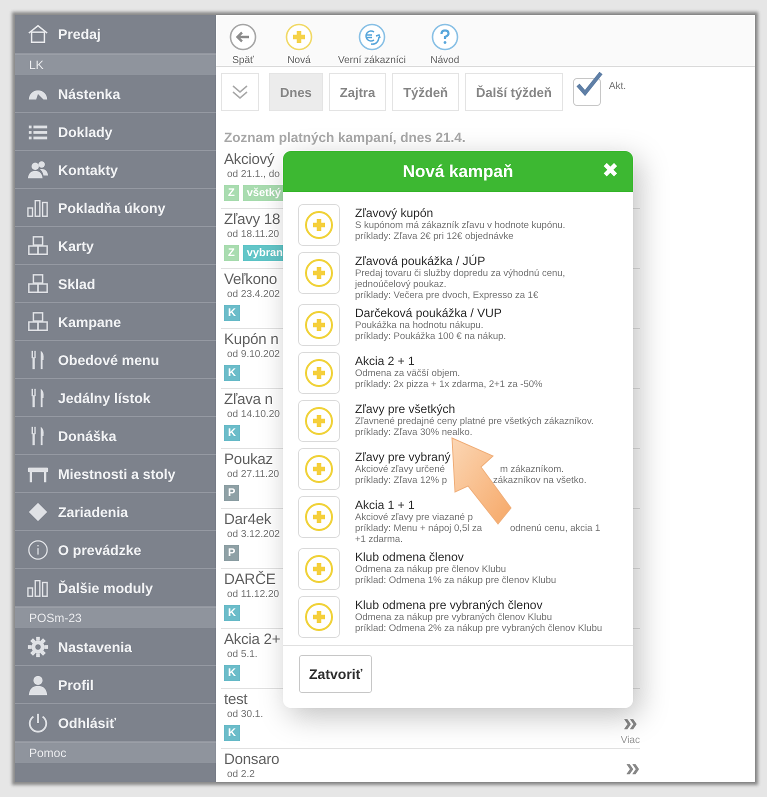 Image resolution: width=767 pixels, height=797 pixels. Describe the element at coordinates (115, 208) in the screenshot. I see `menu-item: Pokladňa úkony` at that location.